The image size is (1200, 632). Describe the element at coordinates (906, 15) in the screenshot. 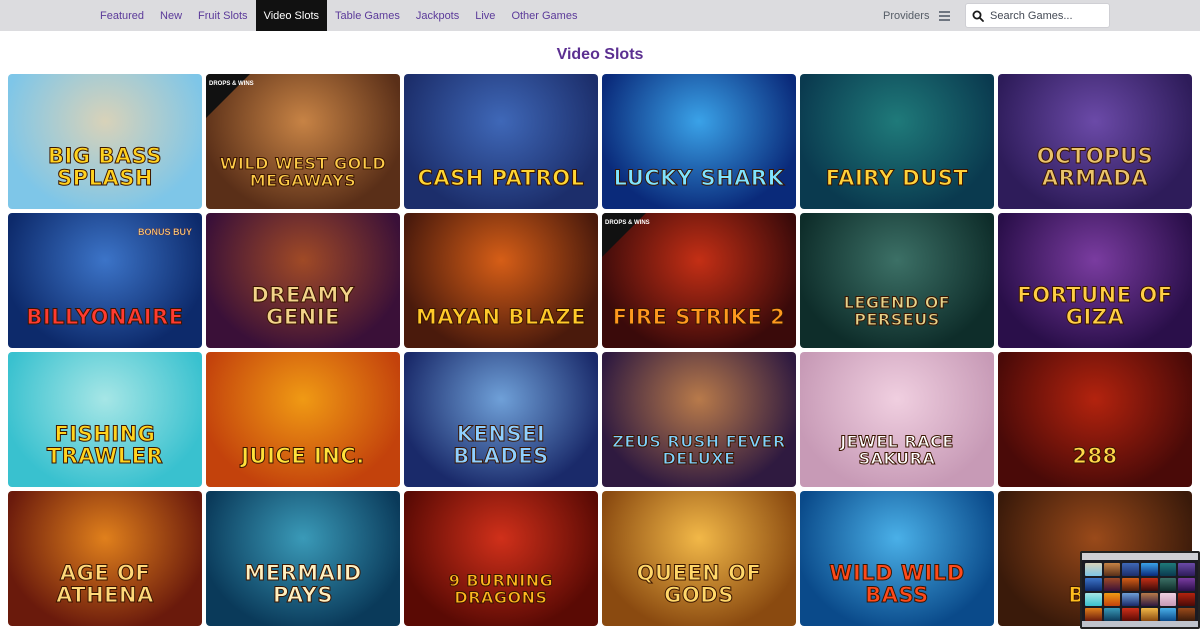

I see `providers-link: Providers` at that location.